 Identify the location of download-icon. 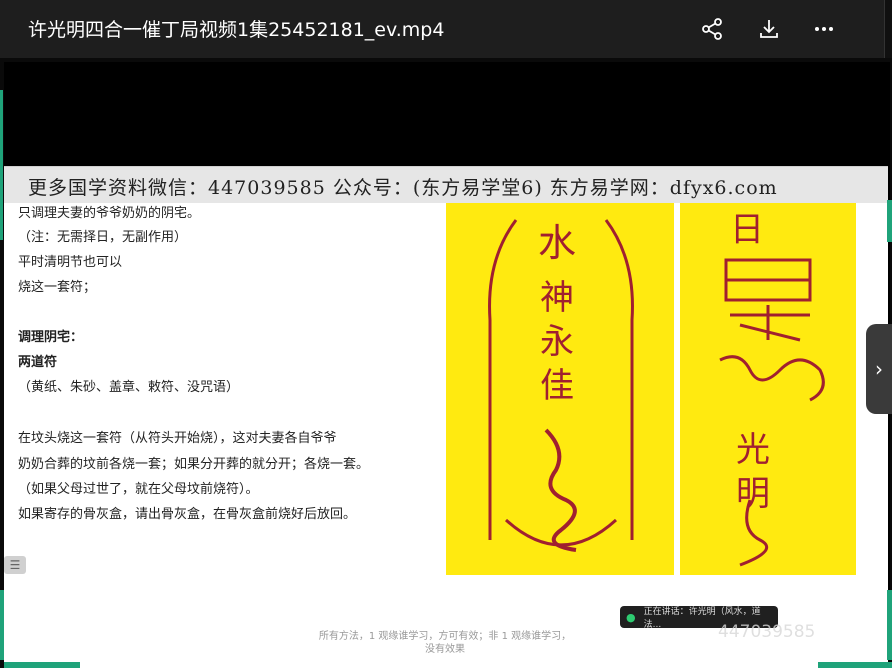
(769, 29).